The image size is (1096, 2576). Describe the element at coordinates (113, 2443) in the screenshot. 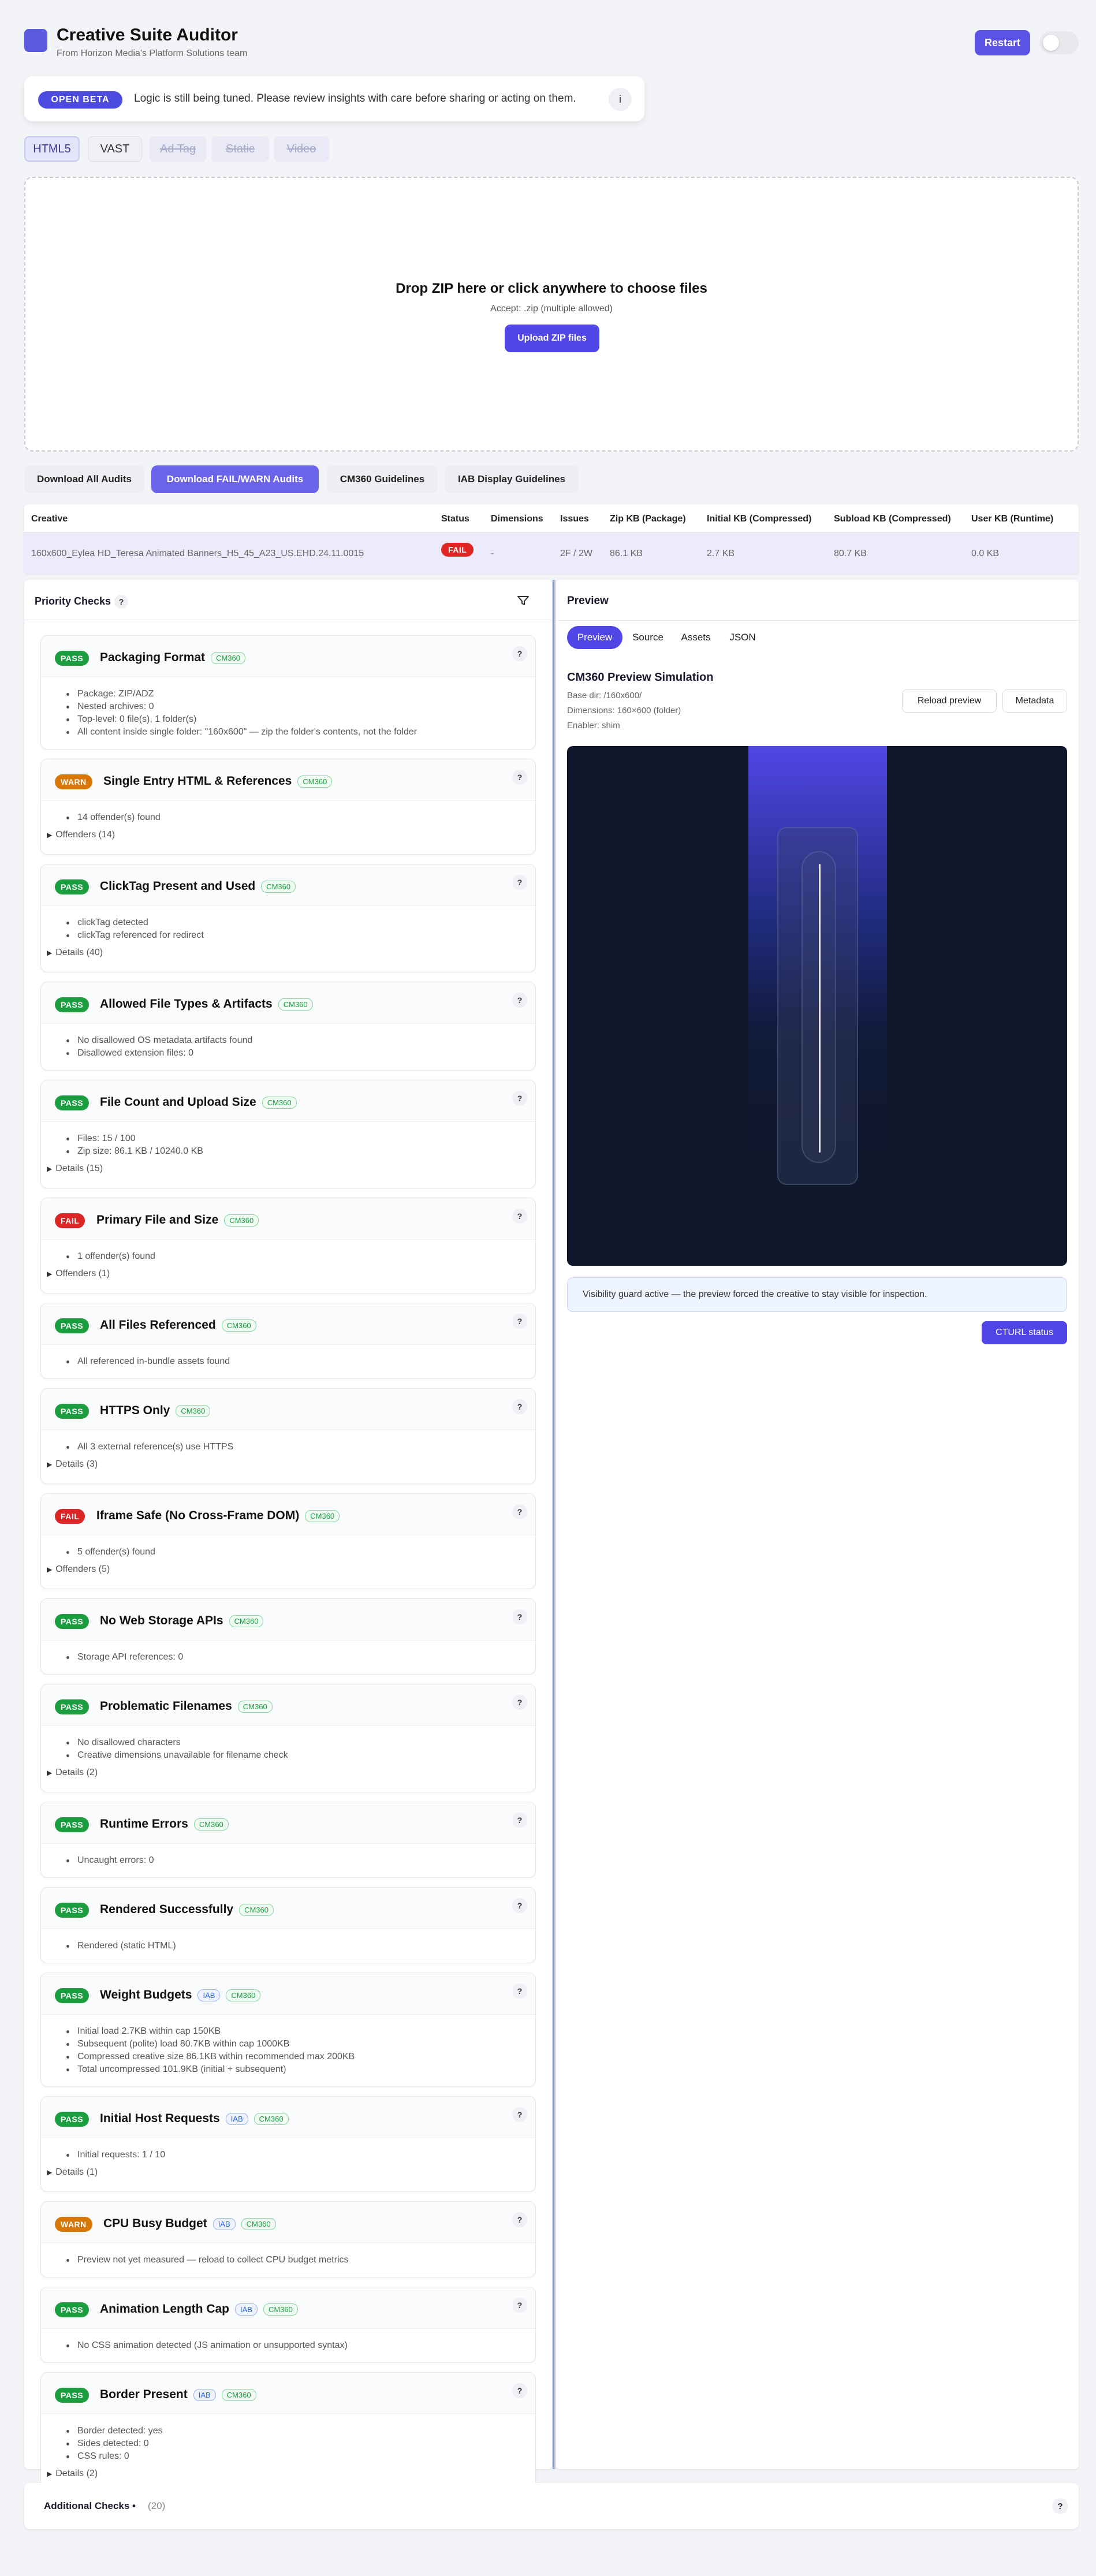

I see `check-bullet: Sides detected: 0` at that location.